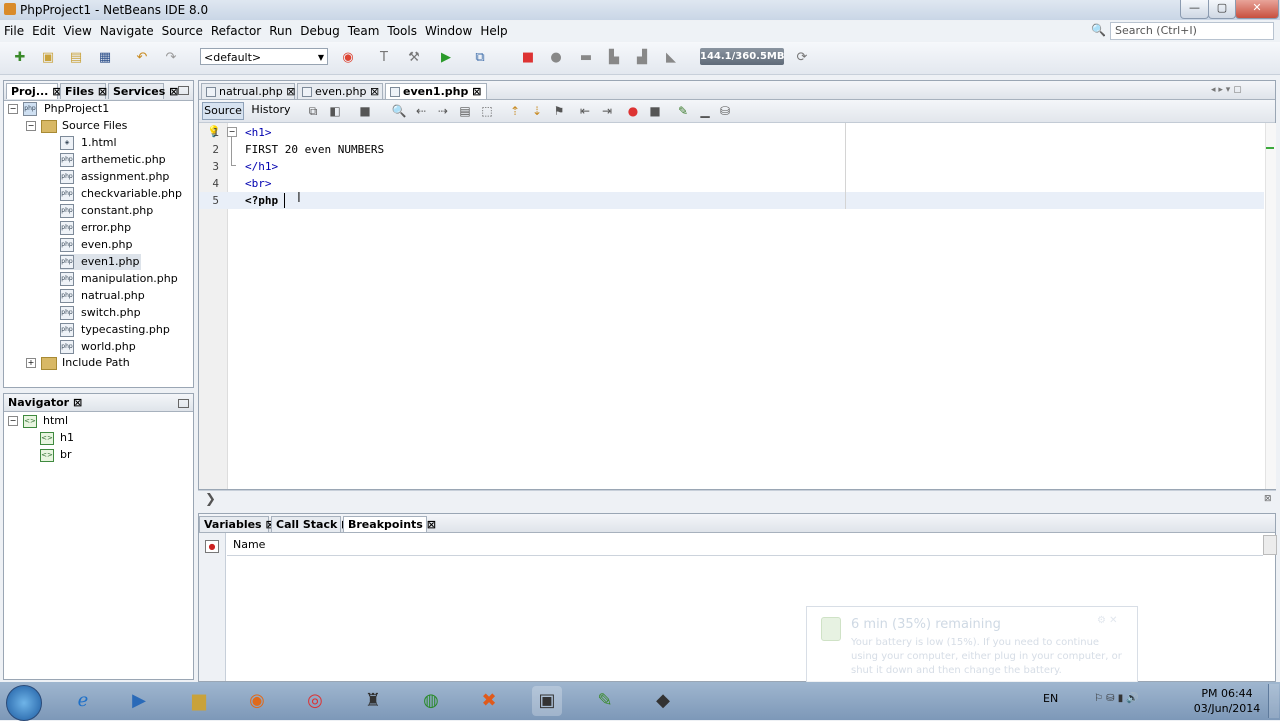 Image resolution: width=1280 pixels, height=721 pixels. Describe the element at coordinates (20, 58) in the screenshot. I see `new-file-icon: ✚` at that location.